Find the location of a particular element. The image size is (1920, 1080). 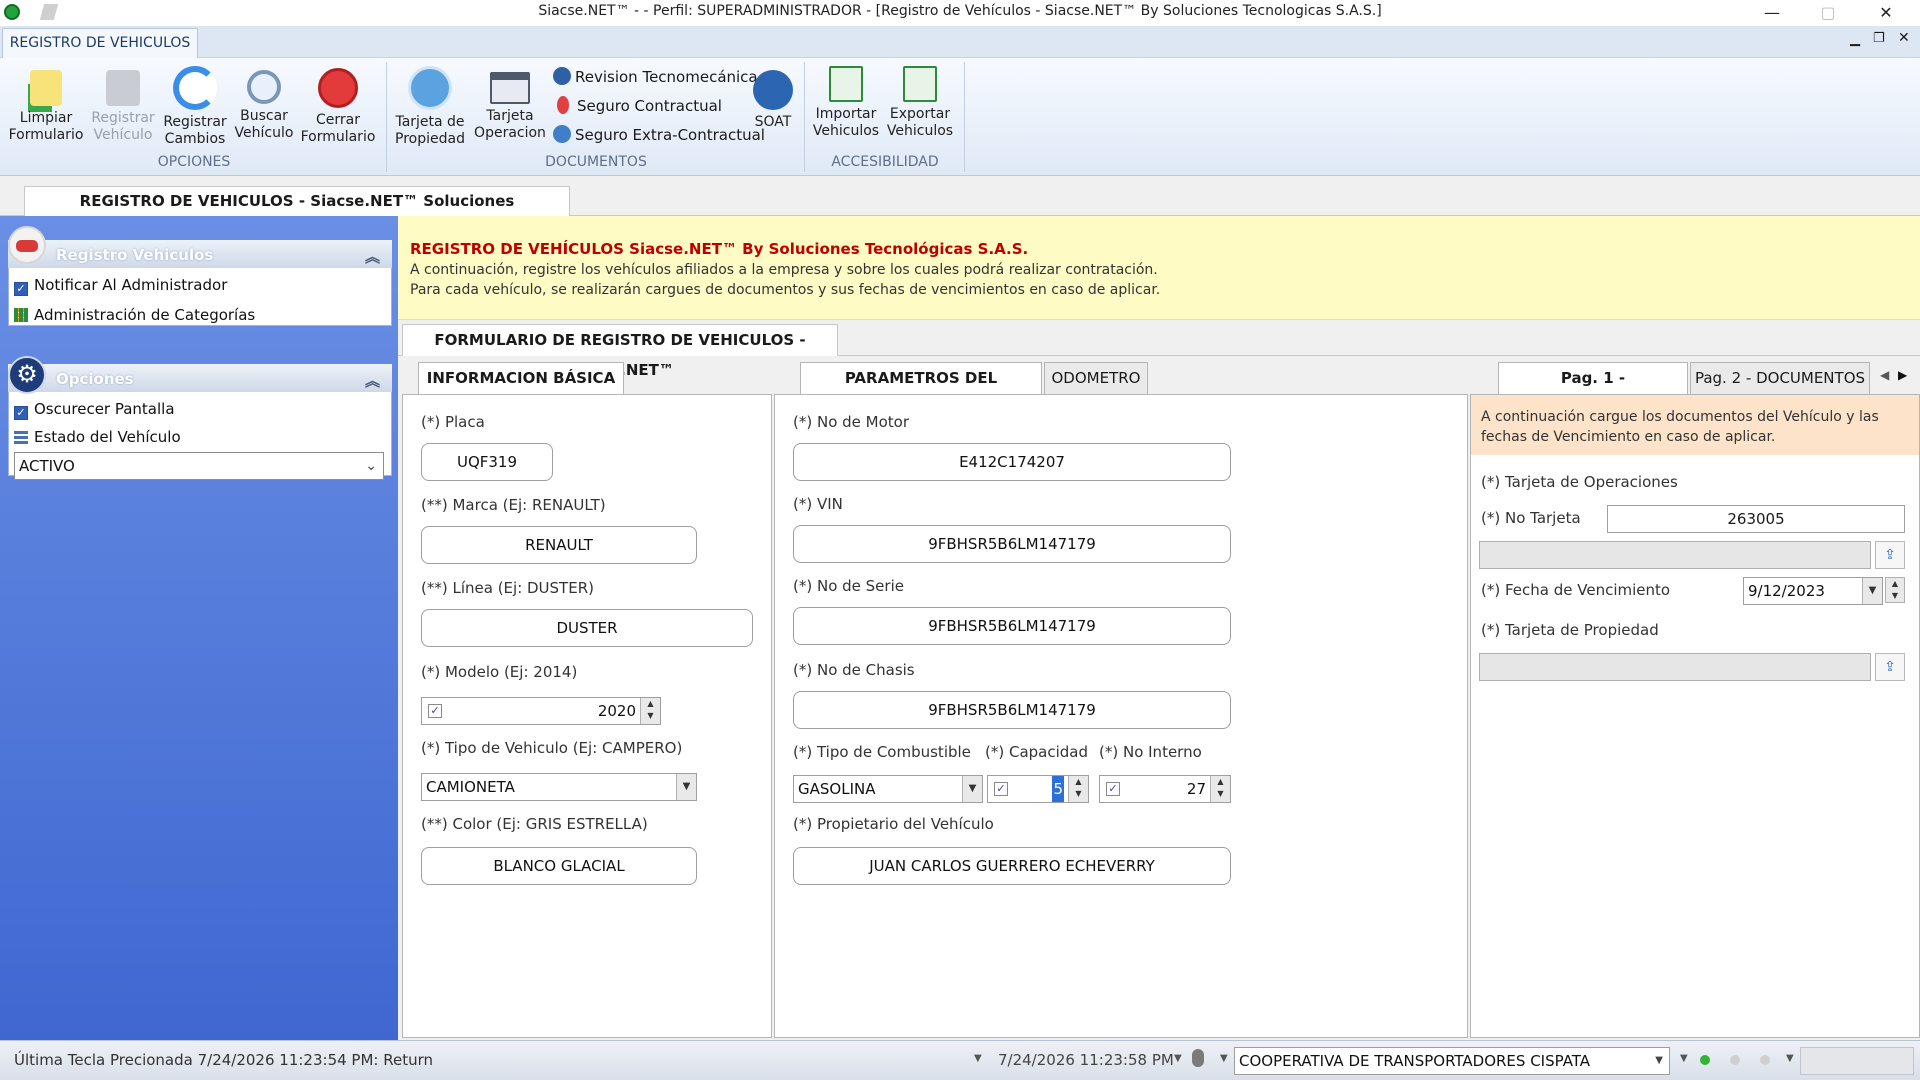

tab-scroll-right-icon: ▶ is located at coordinates (1902, 375).